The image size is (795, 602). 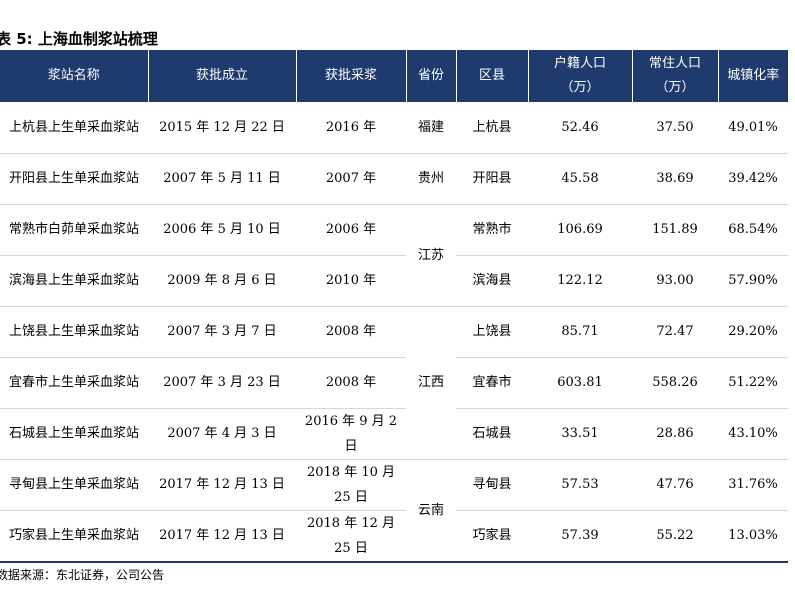 What do you see at coordinates (431, 383) in the screenshot?
I see `cell-province: 江西` at bounding box center [431, 383].